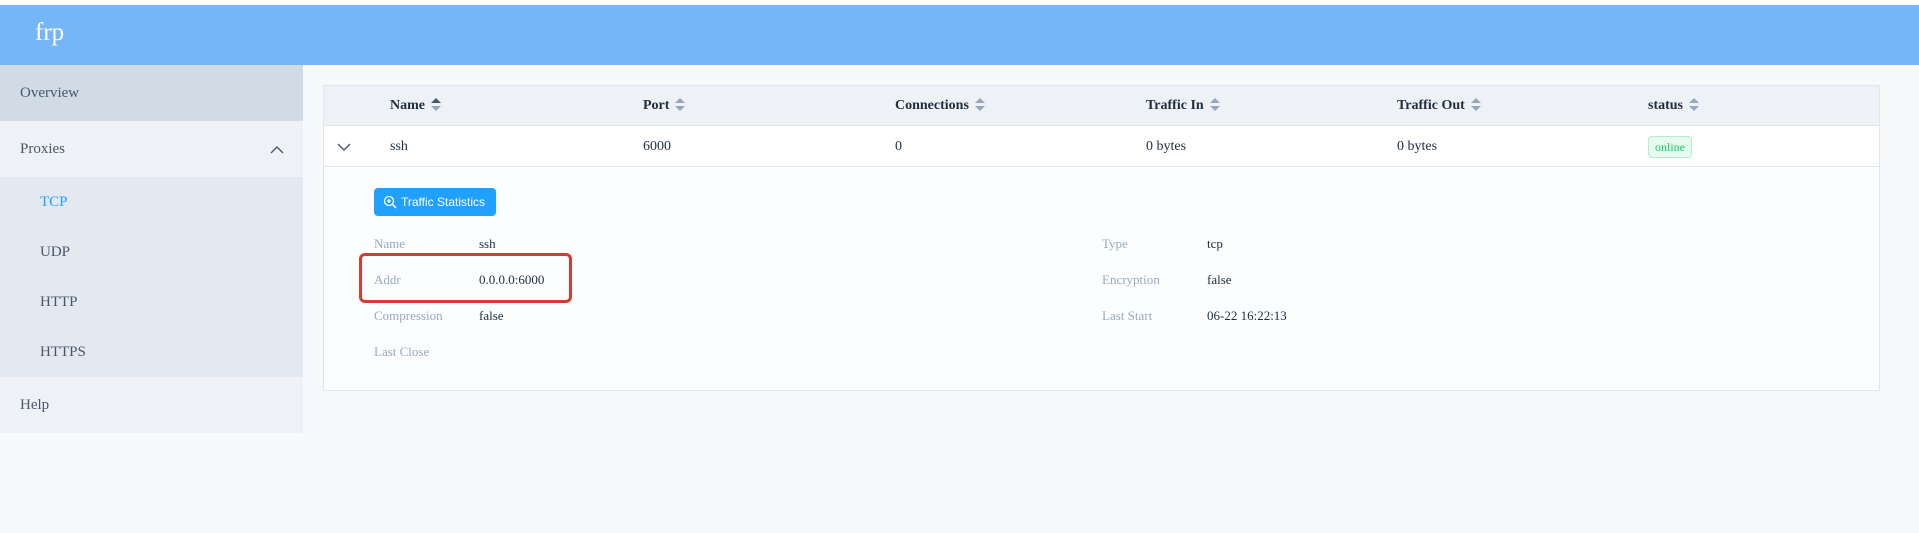 Image resolution: width=1919 pixels, height=533 pixels. I want to click on column-label: status, so click(1666, 105).